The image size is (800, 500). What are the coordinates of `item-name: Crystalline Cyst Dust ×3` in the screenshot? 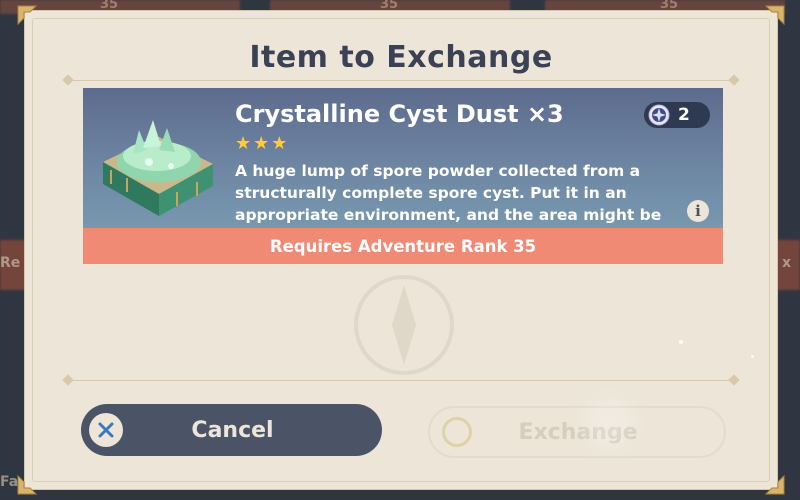 It's located at (399, 114).